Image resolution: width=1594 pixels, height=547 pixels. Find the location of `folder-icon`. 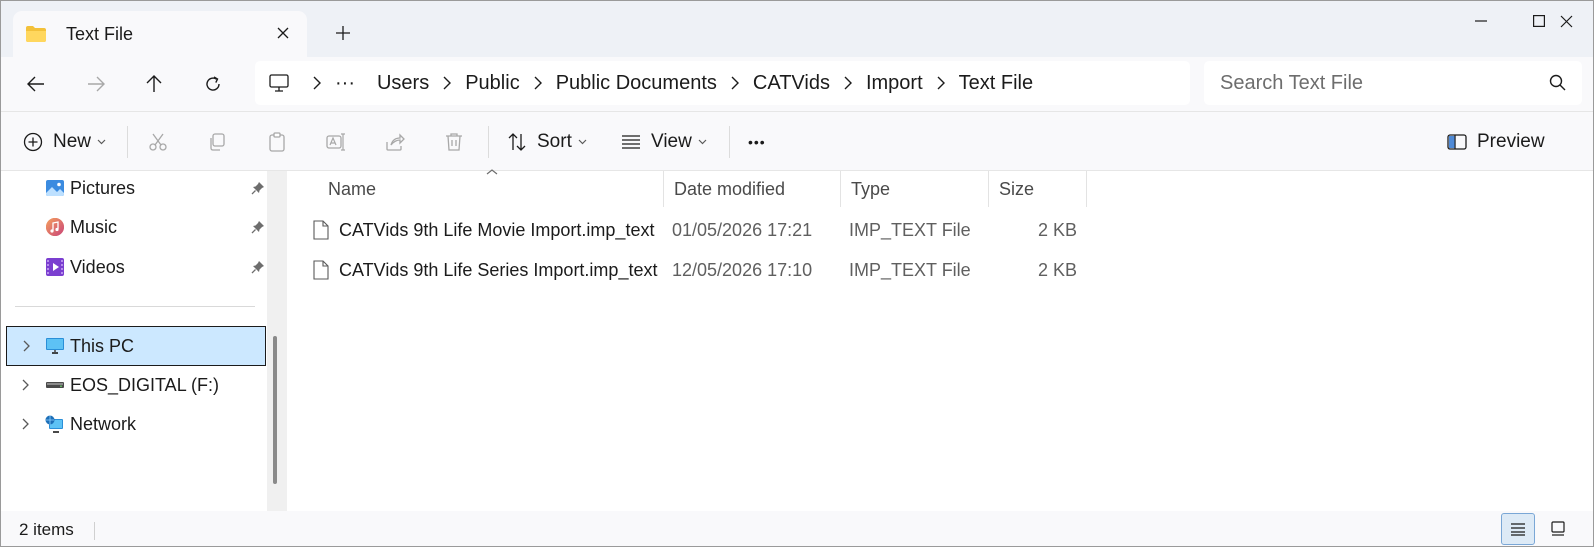

folder-icon is located at coordinates (36, 34).